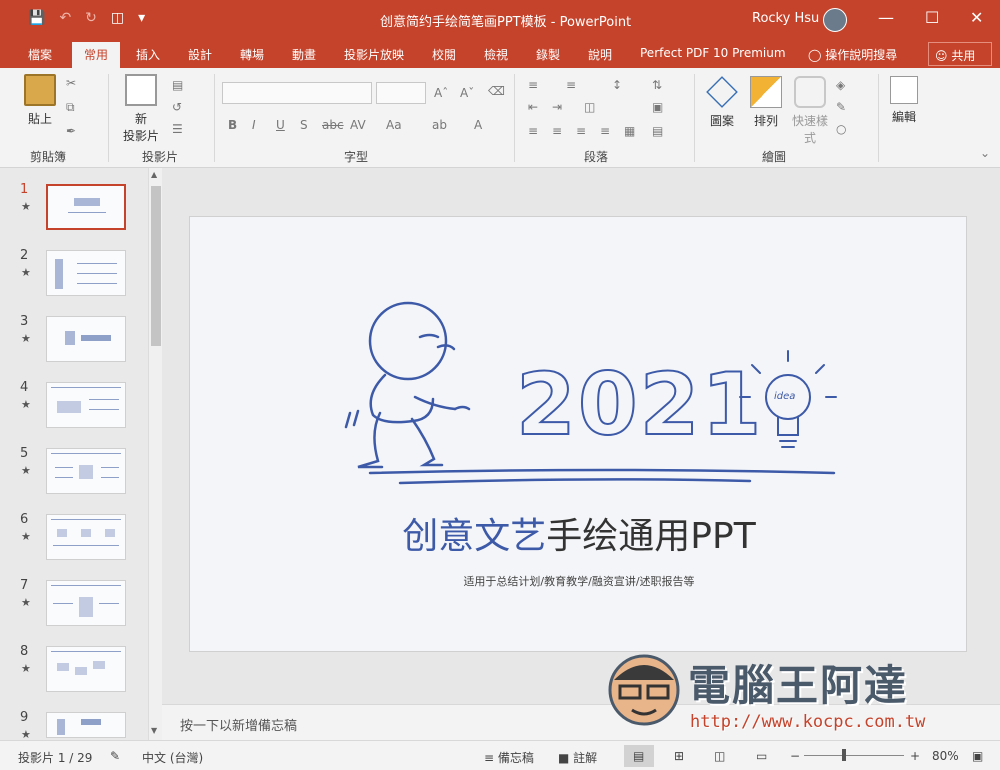  What do you see at coordinates (177, 129) in the screenshot?
I see `section-icon: ☰` at bounding box center [177, 129].